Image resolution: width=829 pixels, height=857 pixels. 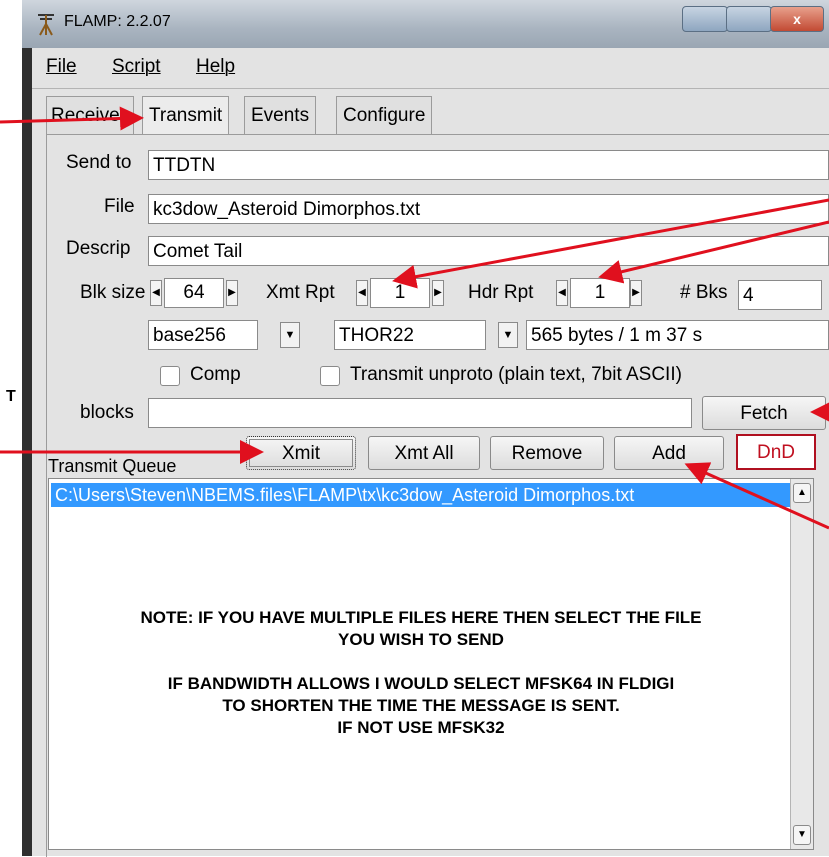 I want to click on note-line: TO SHORTEN THE TIME THE MESSAGE IS SENT., so click(x=421, y=705).